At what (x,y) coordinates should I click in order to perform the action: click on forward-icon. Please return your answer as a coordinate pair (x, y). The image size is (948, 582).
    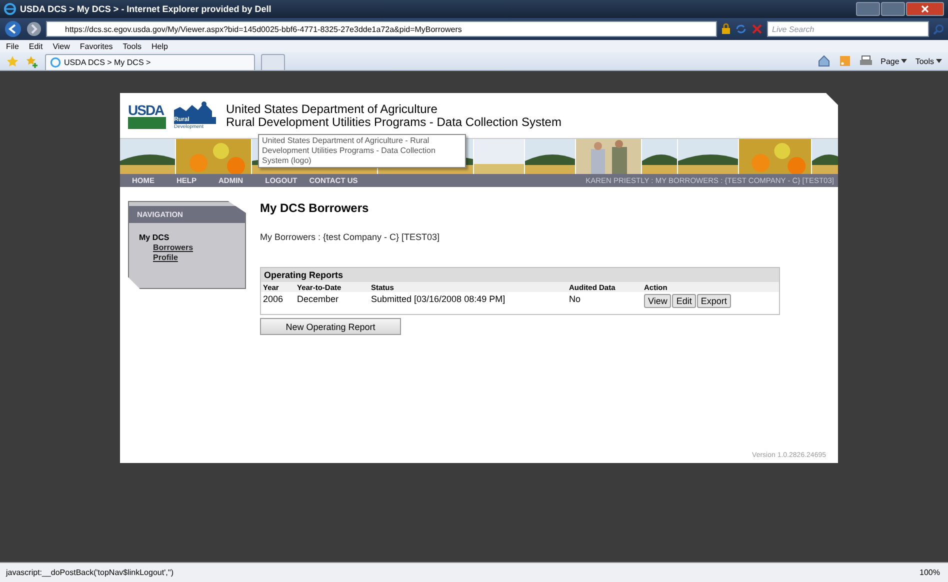
    Looking at the image, I should click on (34, 29).